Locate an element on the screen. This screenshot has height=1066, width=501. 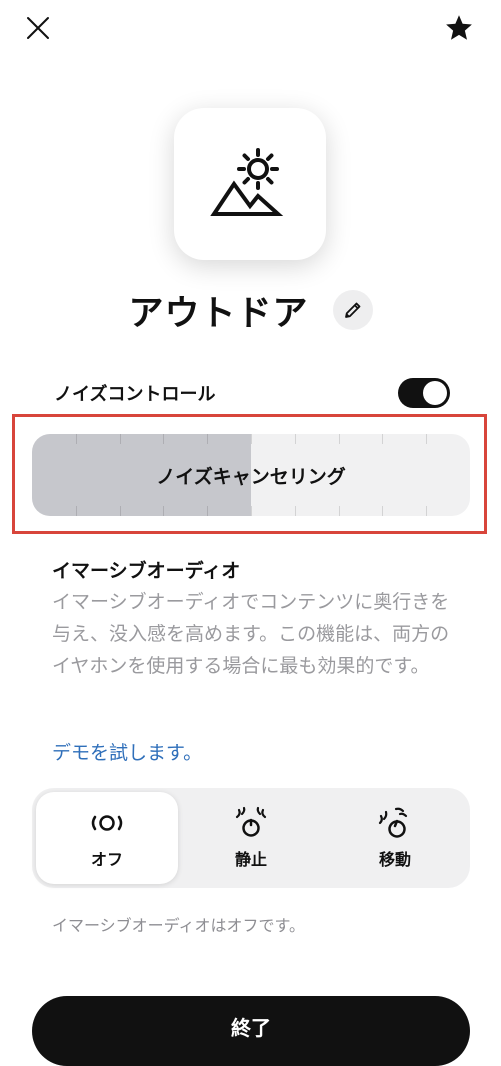
page-title: アウトドア is located at coordinates (218, 313).